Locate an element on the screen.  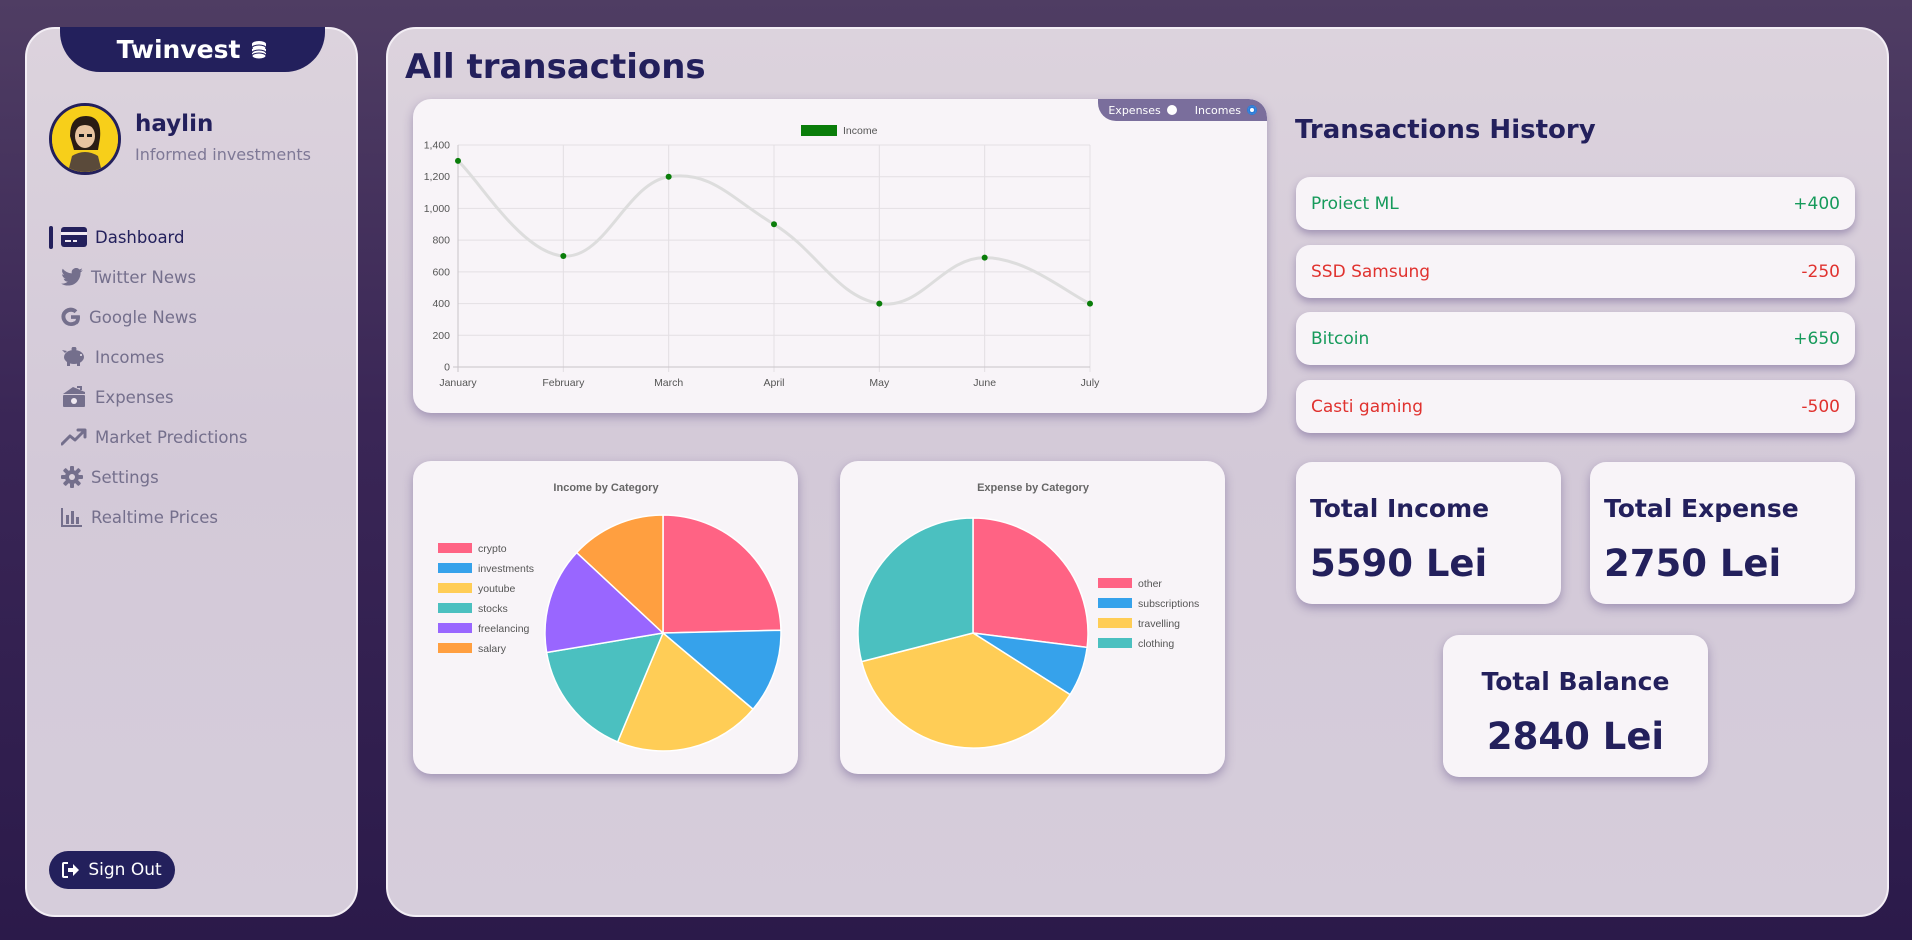
legend-label: salary is located at coordinates (492, 649).